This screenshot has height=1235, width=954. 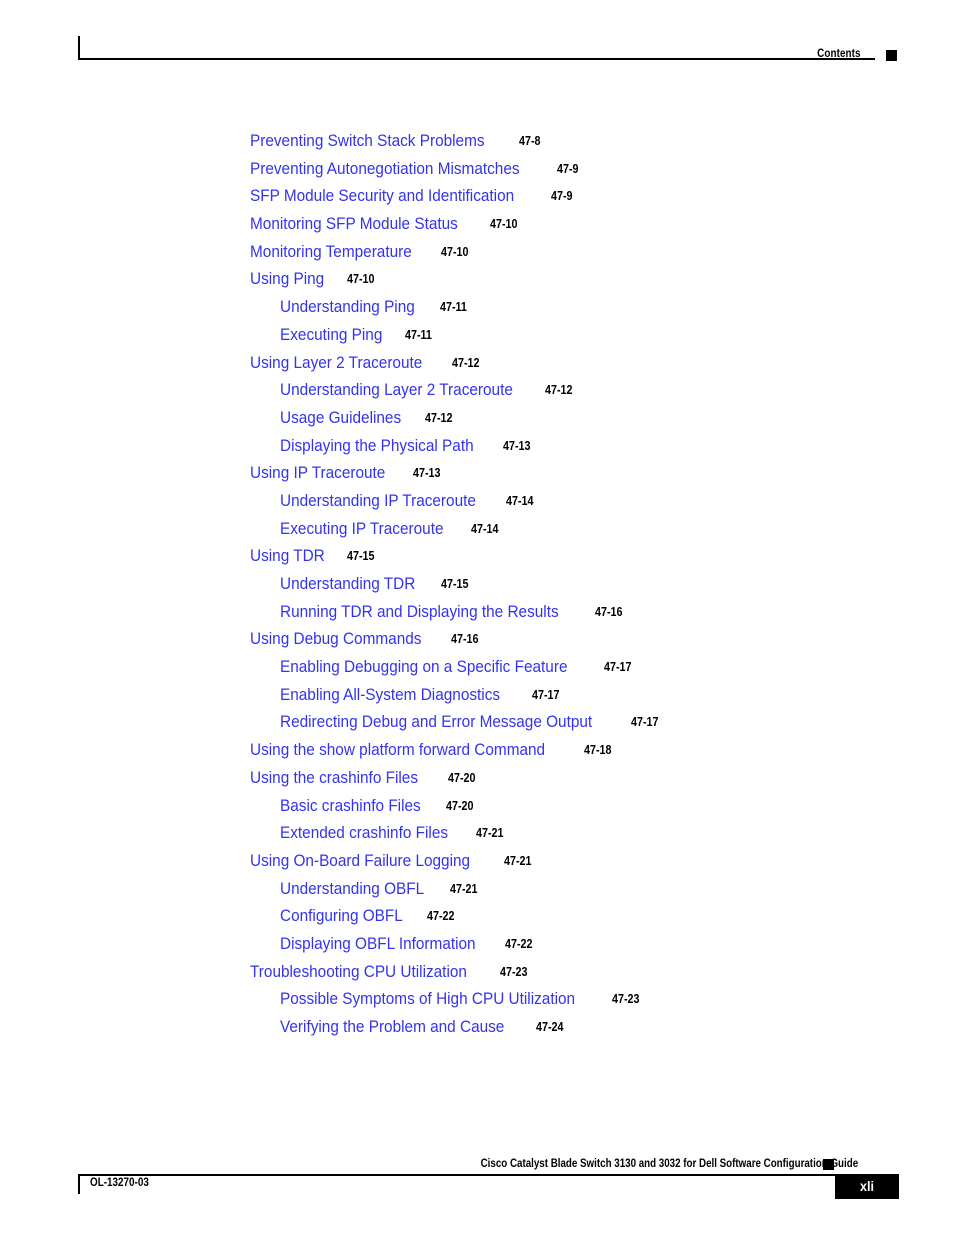 What do you see at coordinates (477, 561) in the screenshot?
I see `toc-entry: Using TDR 47-15` at bounding box center [477, 561].